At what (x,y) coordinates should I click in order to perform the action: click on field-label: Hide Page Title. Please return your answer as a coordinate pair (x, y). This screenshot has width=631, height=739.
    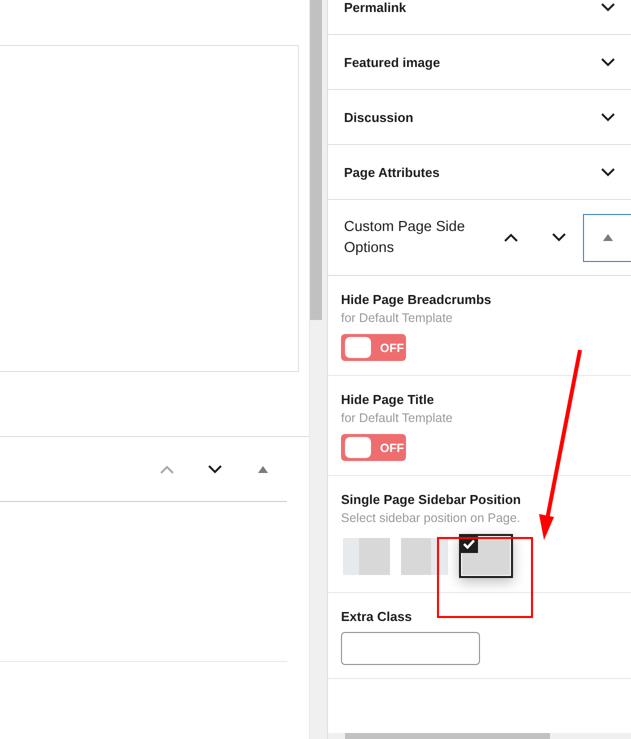
    Looking at the image, I should click on (388, 400).